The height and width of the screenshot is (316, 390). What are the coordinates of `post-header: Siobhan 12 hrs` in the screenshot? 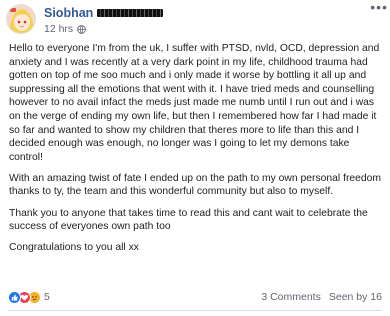 It's located at (194, 22).